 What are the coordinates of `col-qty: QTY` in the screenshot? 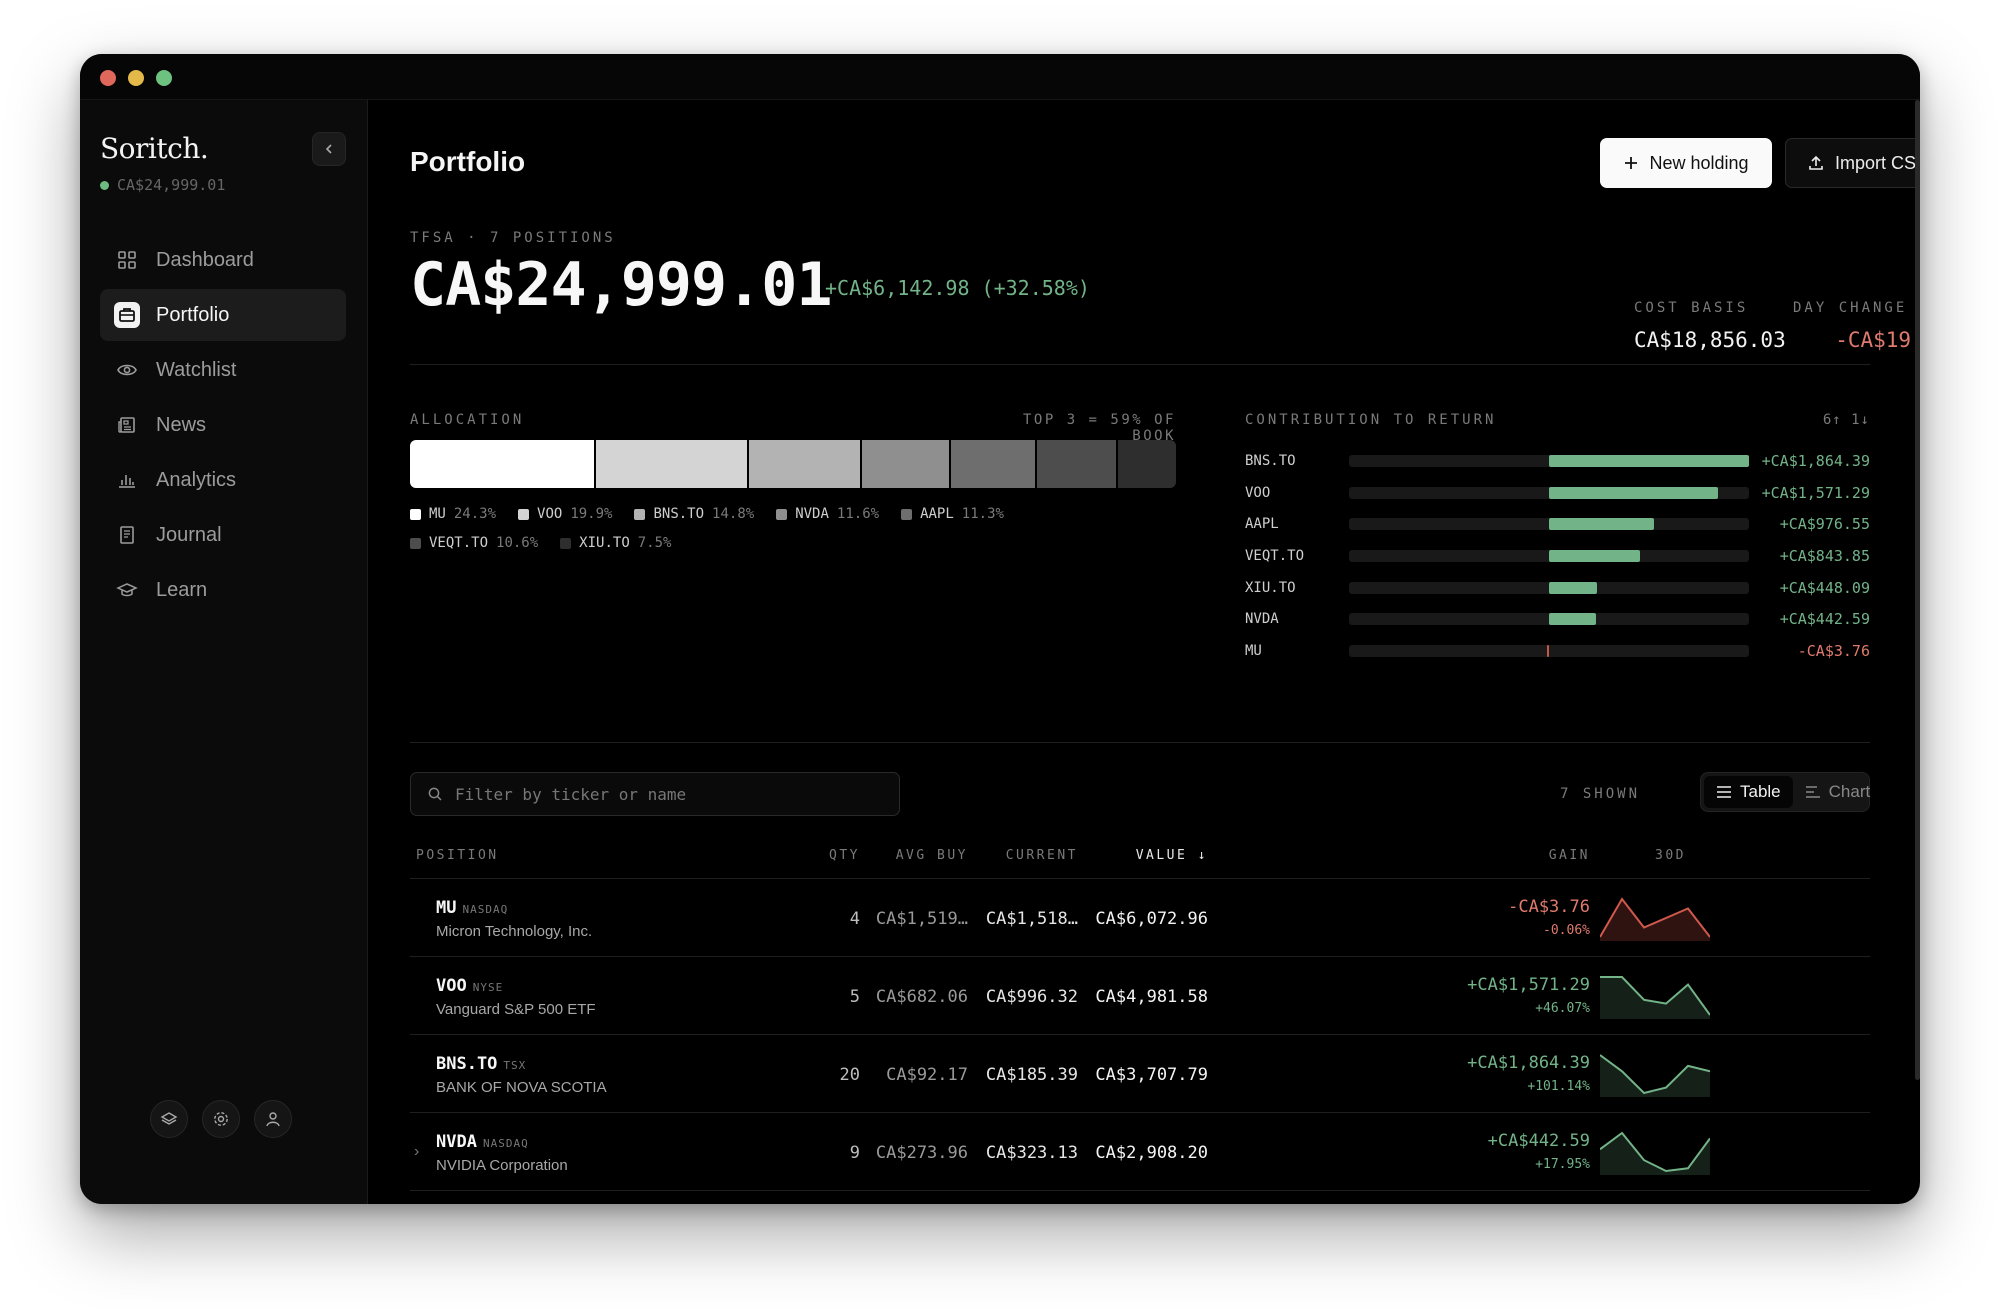 It's located at (844, 855).